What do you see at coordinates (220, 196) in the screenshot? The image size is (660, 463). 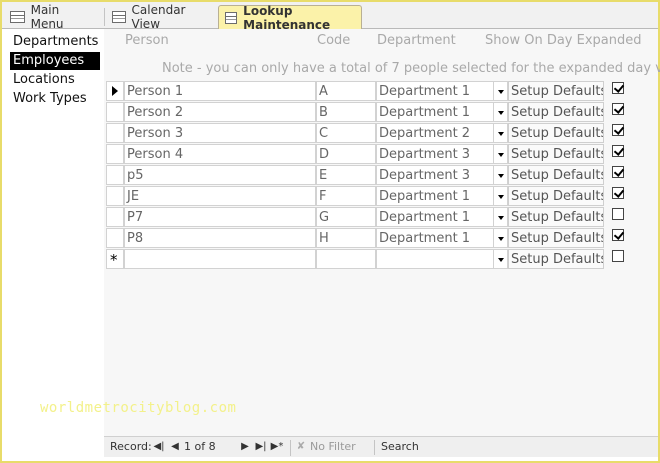 I see `person-field: JE` at bounding box center [220, 196].